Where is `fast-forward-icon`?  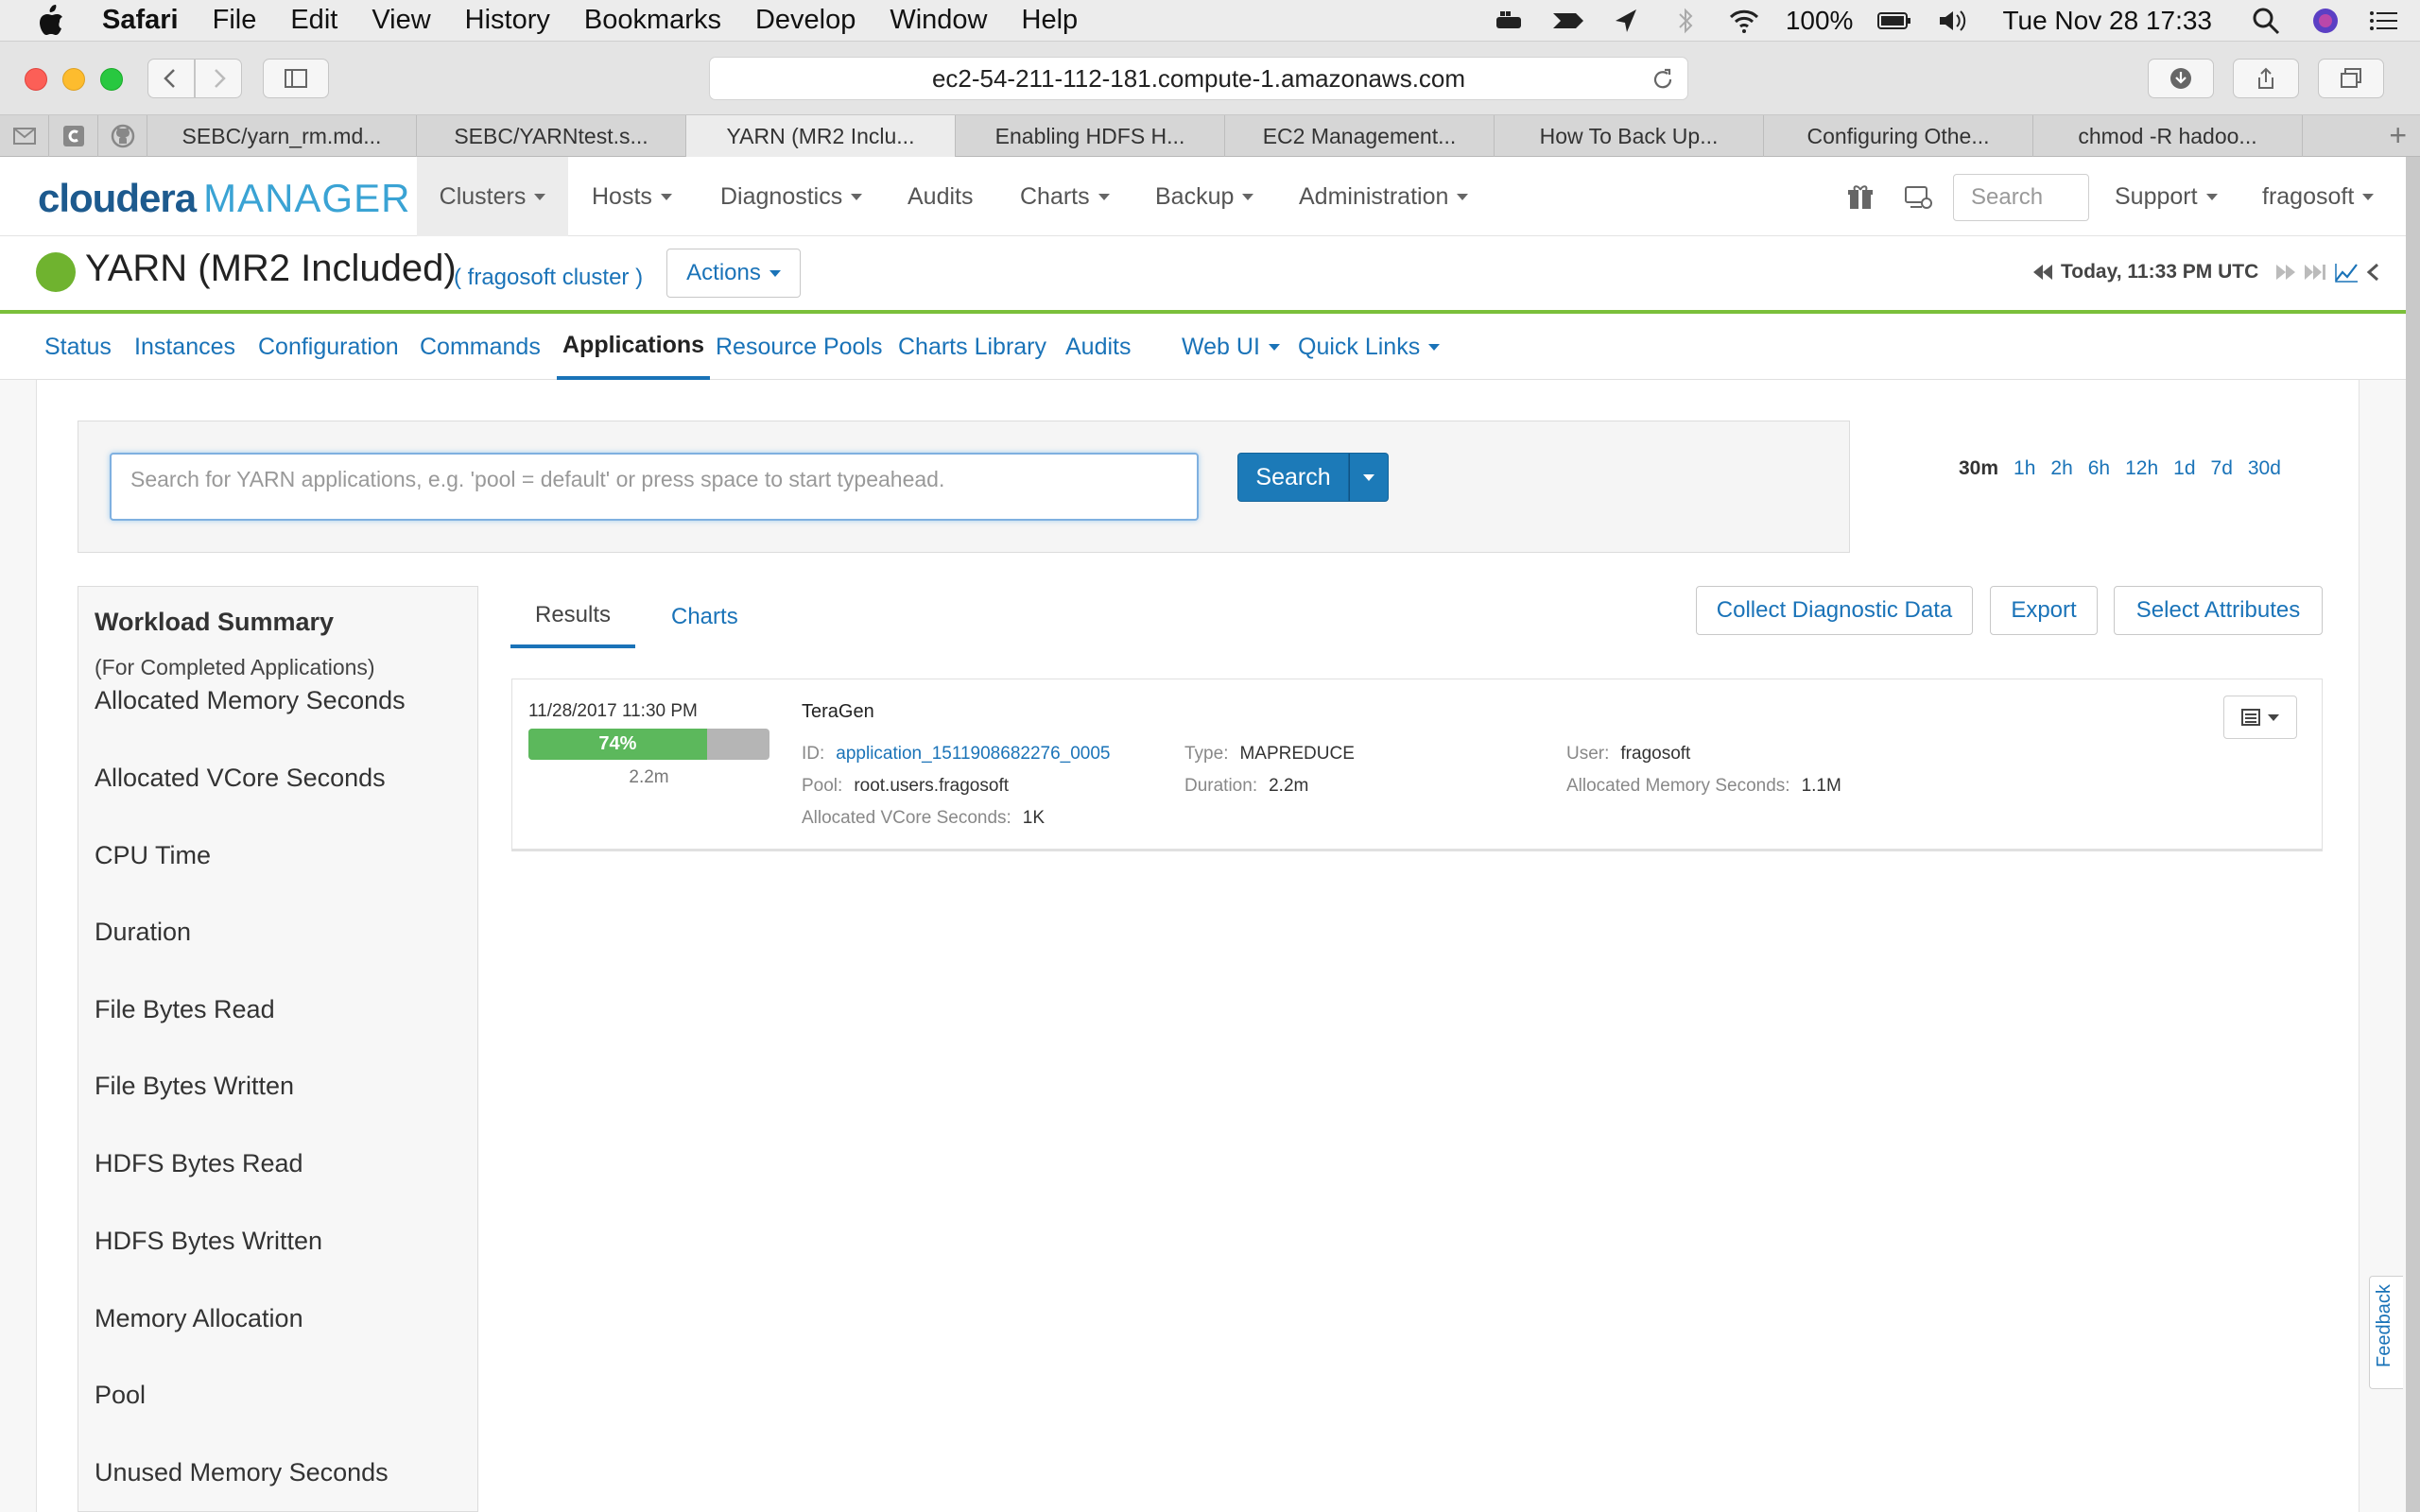
fast-forward-icon is located at coordinates (2285, 272).